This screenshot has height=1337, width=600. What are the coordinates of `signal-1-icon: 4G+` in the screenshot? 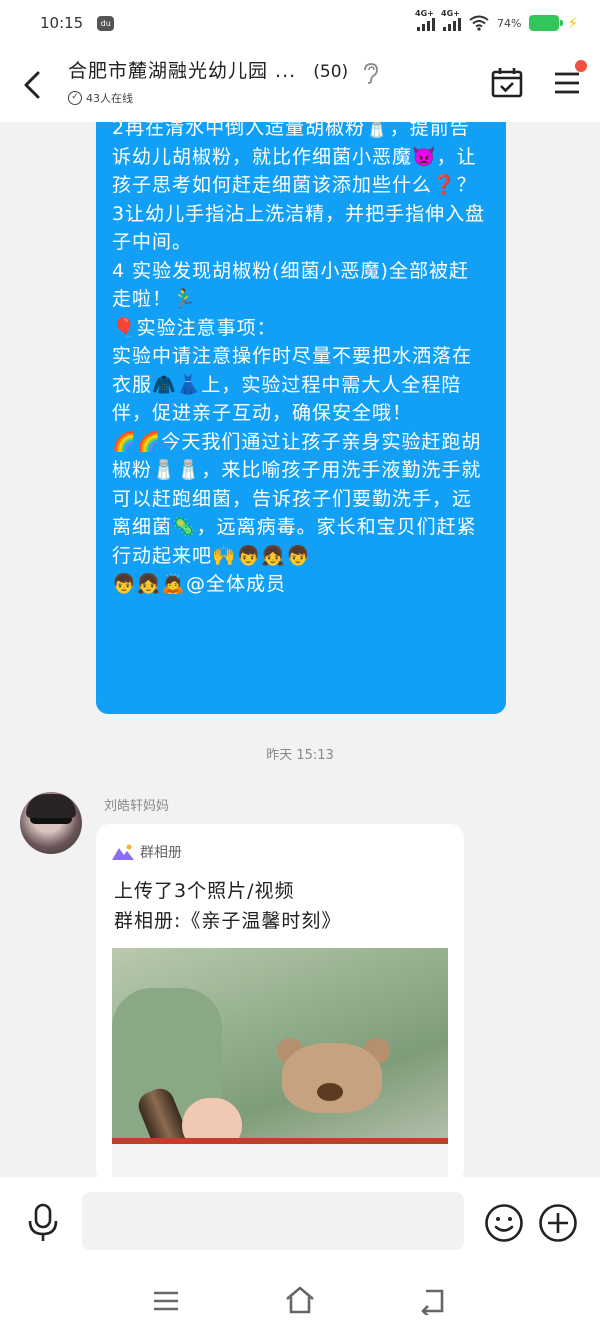 It's located at (425, 20).